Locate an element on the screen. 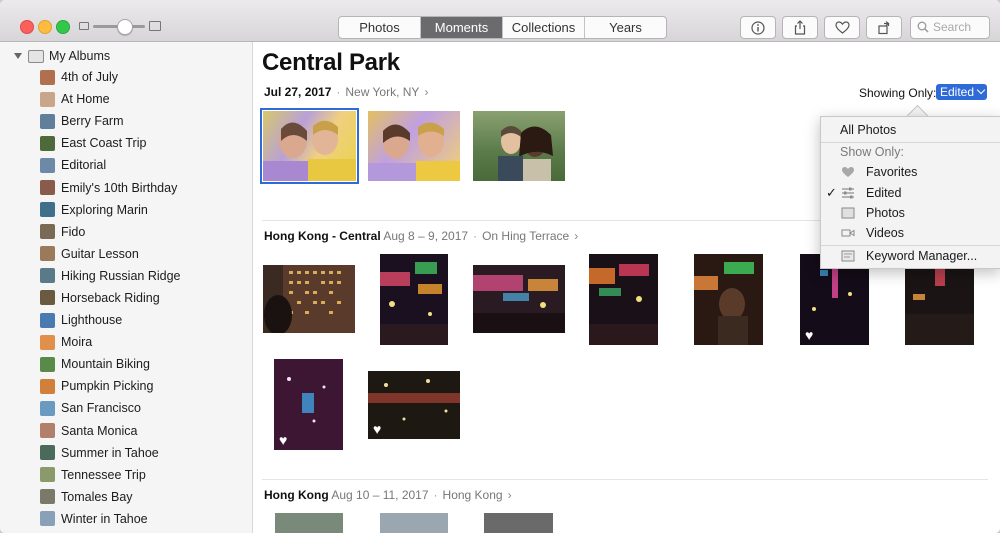 The image size is (1000, 533). menu-item-label: Photos is located at coordinates (885, 213).